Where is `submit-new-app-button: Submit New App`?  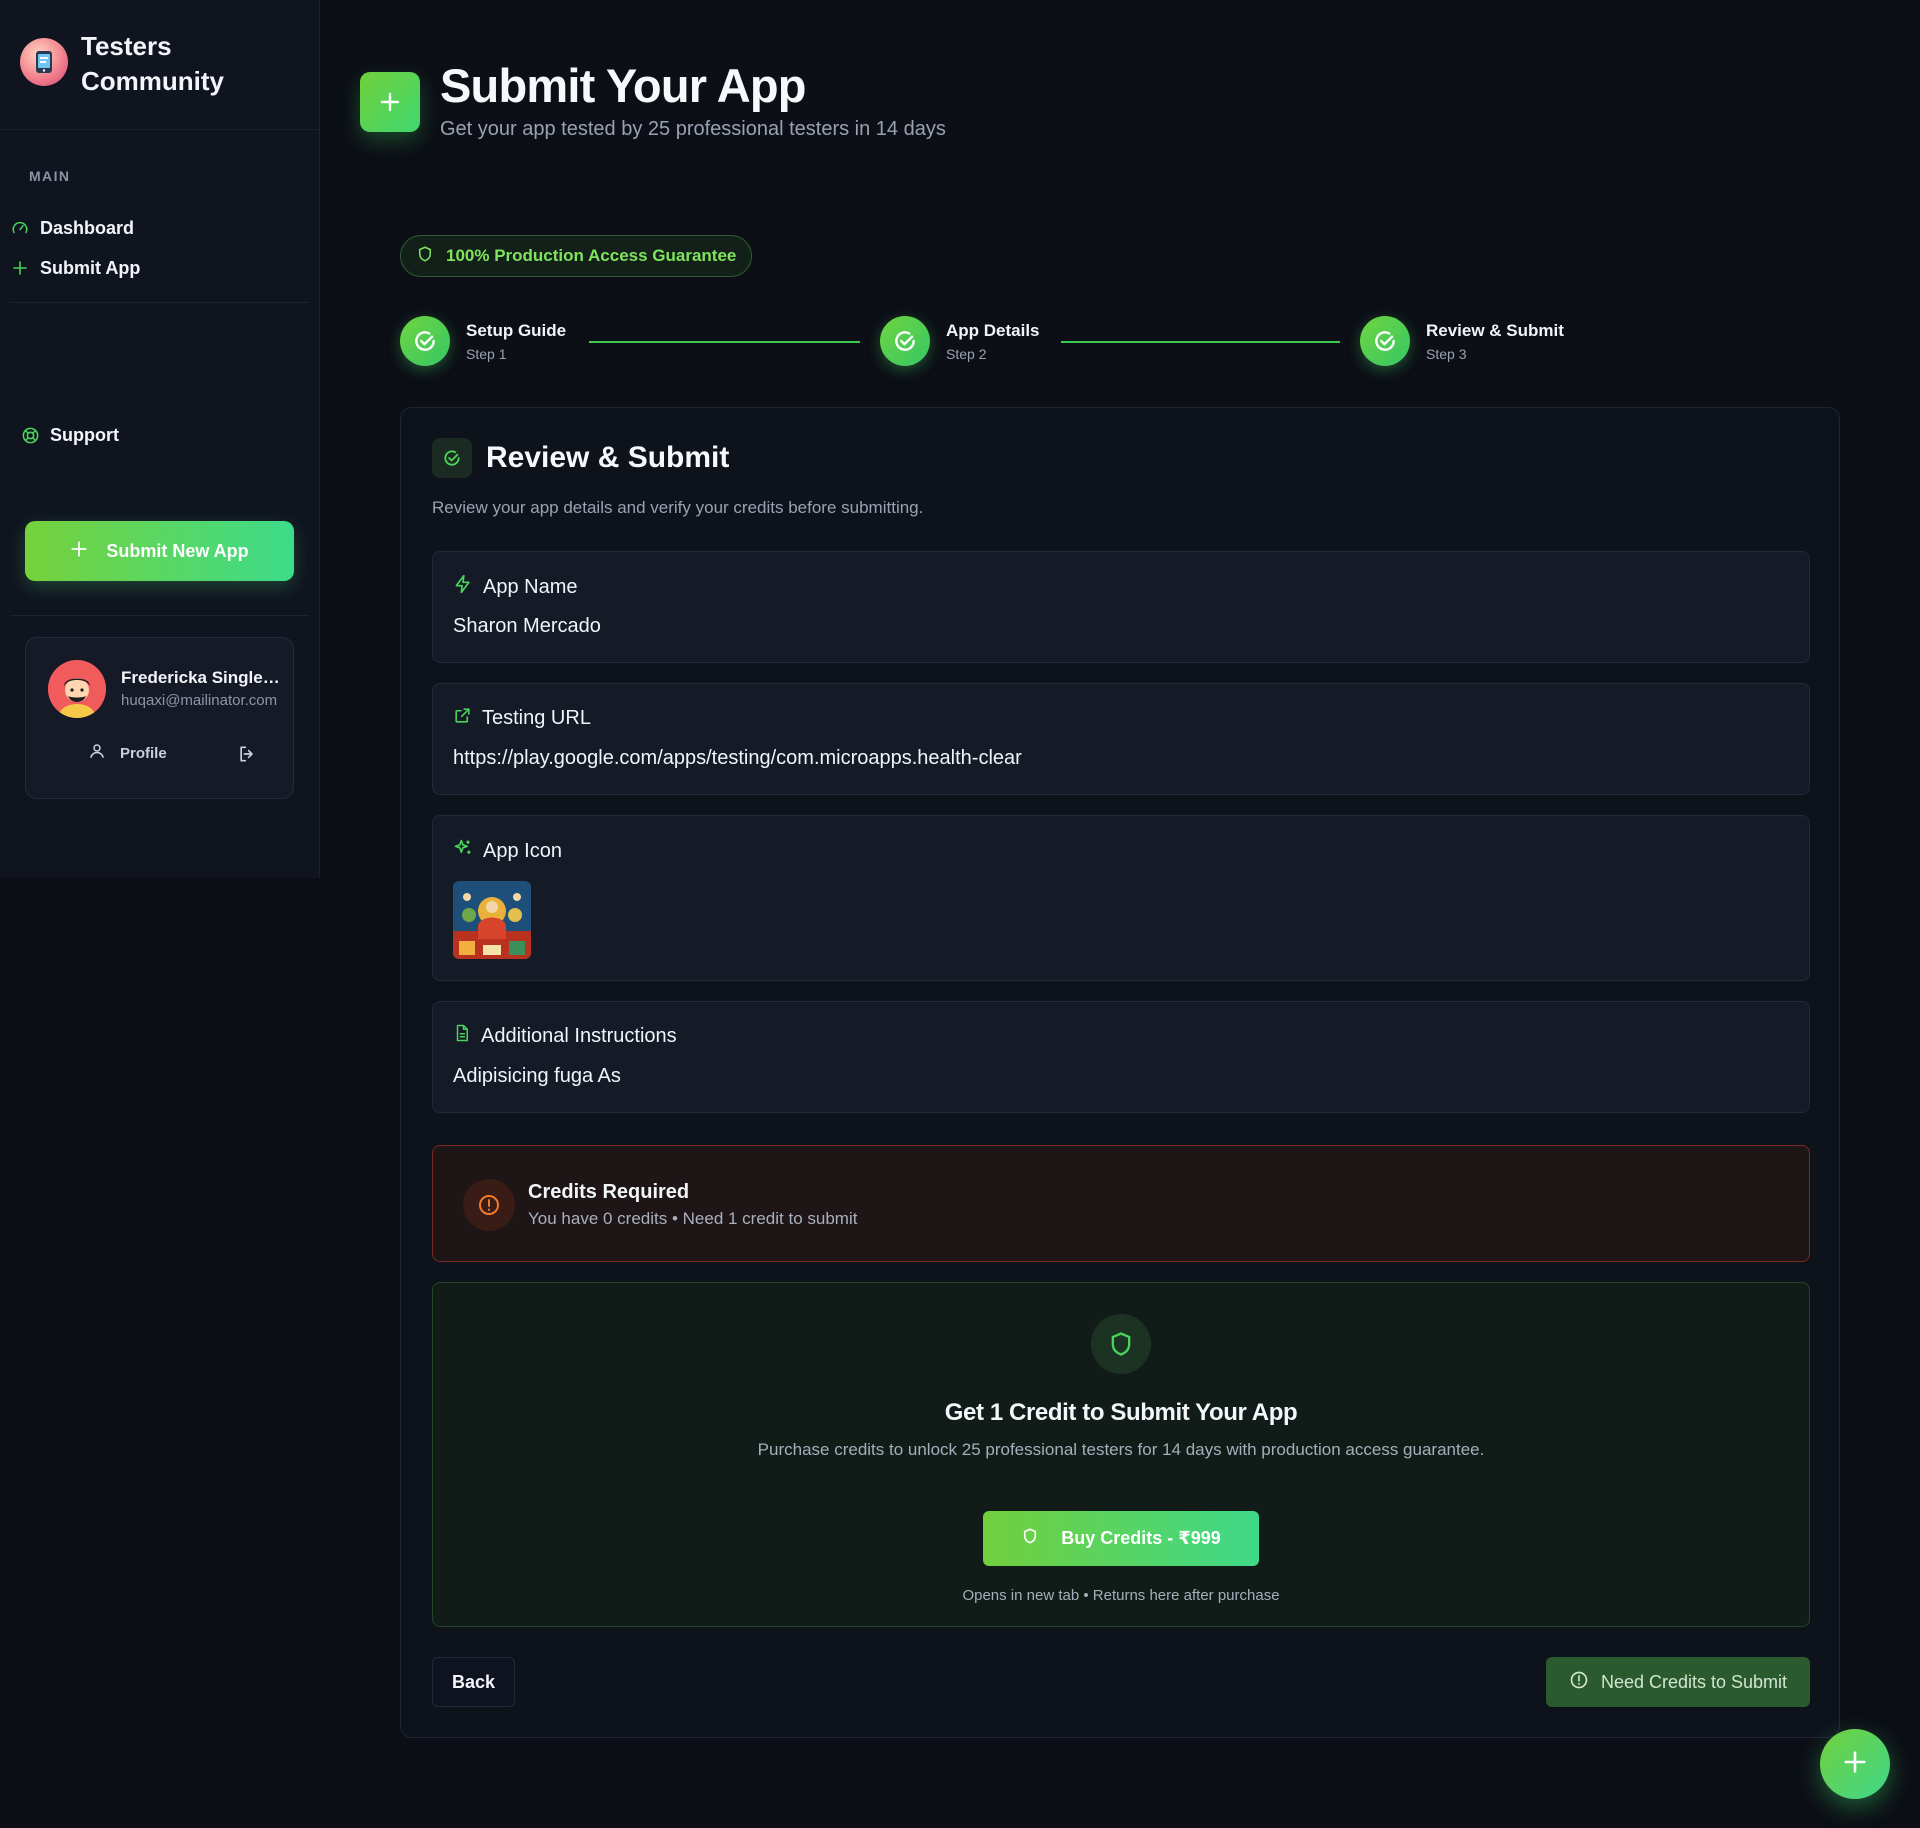 submit-new-app-button: Submit New App is located at coordinates (159, 551).